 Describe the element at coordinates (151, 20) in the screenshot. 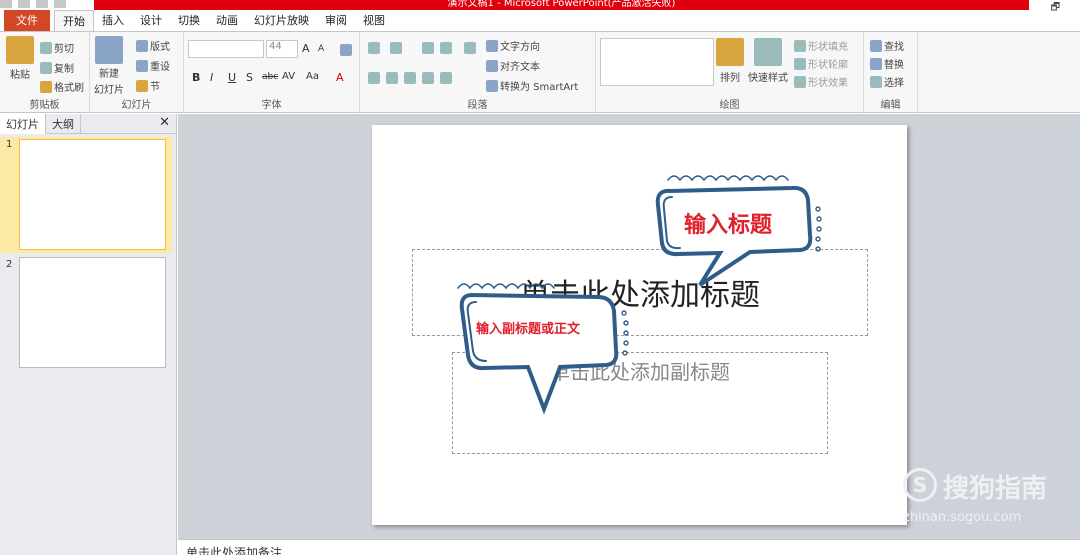

I see `tab-design: 设计` at that location.